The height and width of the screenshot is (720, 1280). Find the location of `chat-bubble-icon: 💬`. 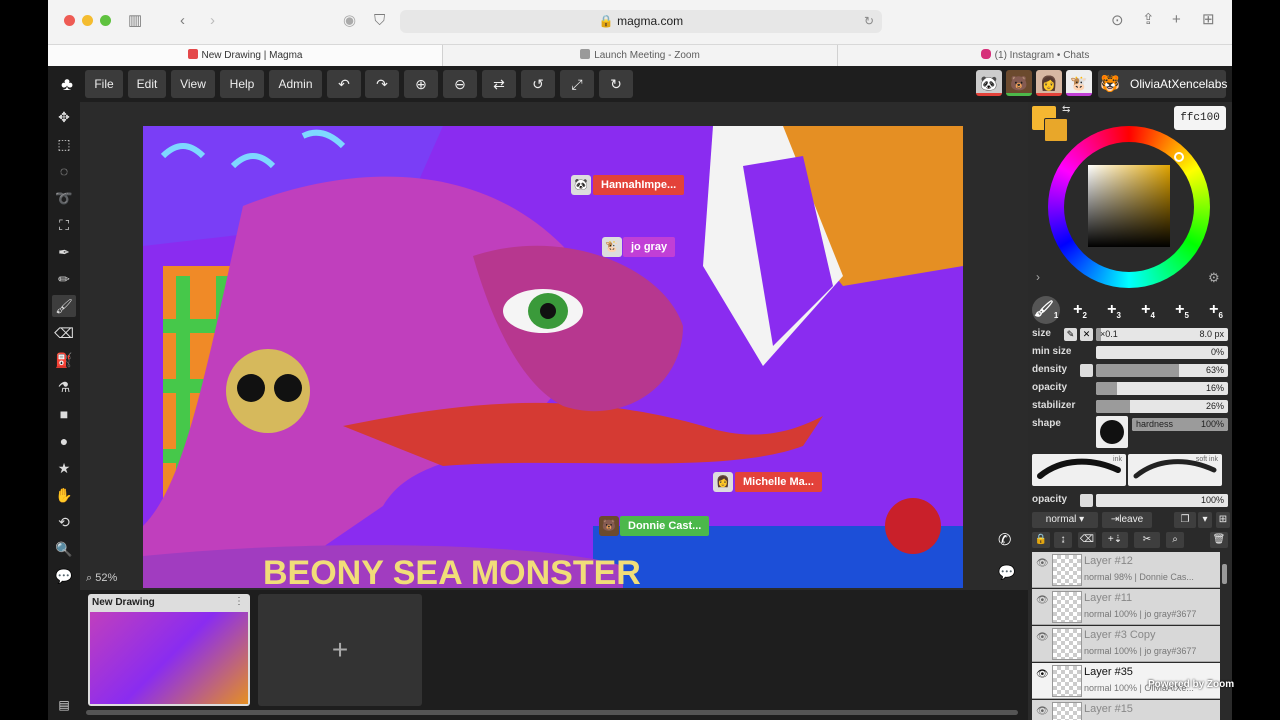

chat-bubble-icon: 💬 is located at coordinates (1006, 572).